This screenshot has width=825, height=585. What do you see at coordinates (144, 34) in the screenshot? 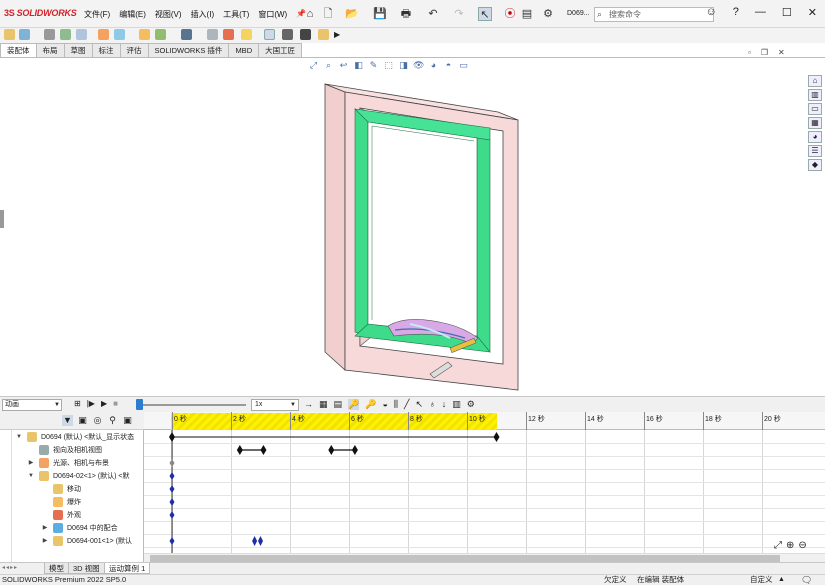
I see `reference-geometry-icon` at bounding box center [144, 34].